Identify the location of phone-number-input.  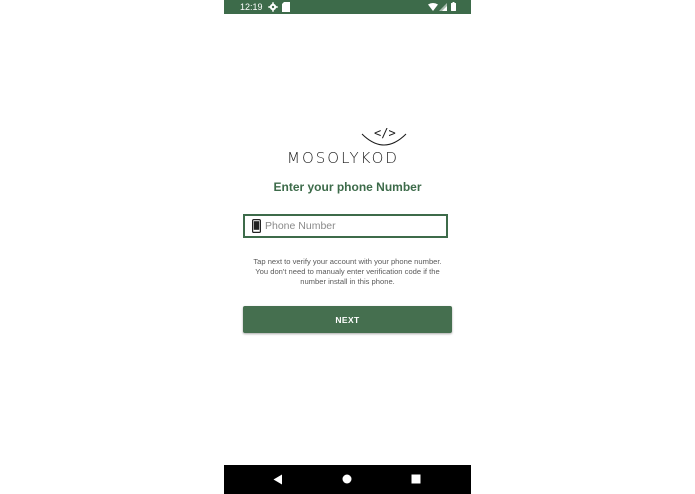
(350, 226).